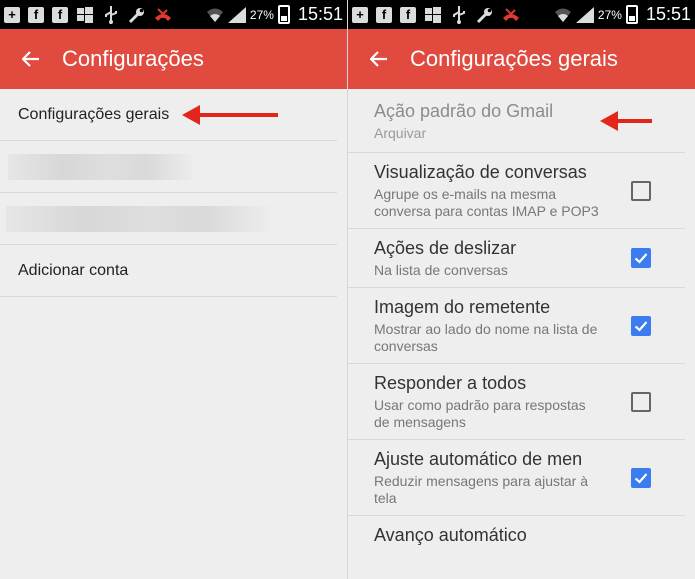 The image size is (695, 579). I want to click on list-item-label: Configurações gerais, so click(94, 114).